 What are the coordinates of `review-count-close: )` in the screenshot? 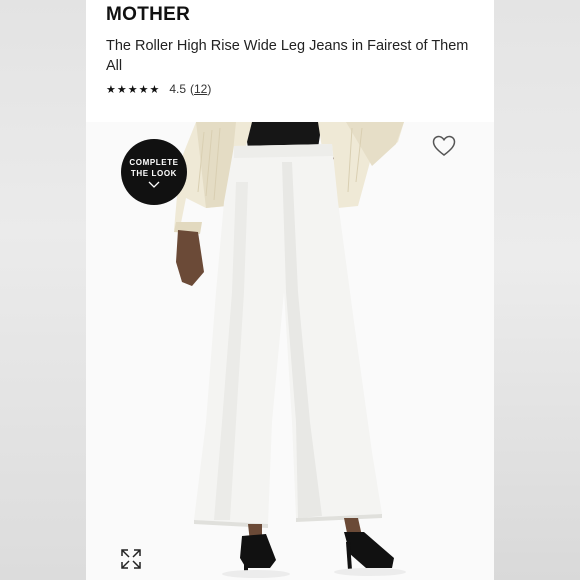 It's located at (209, 89).